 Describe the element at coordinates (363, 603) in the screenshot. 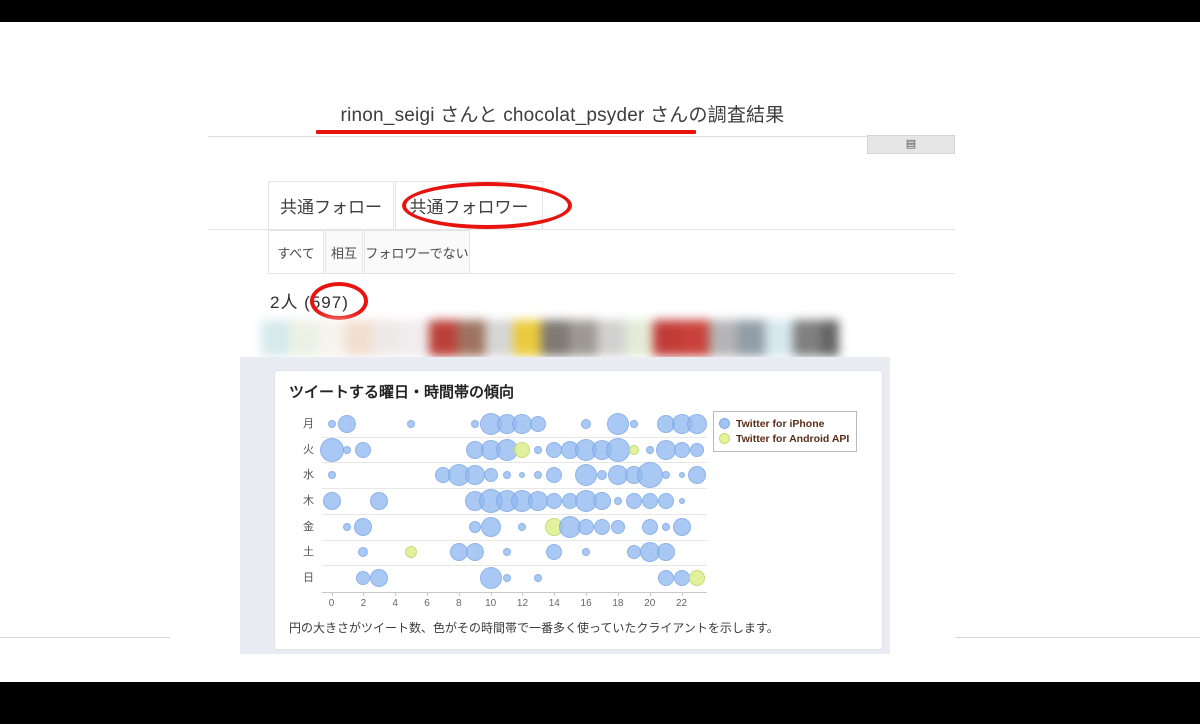

I see `x-axis-tick-label: 2` at that location.